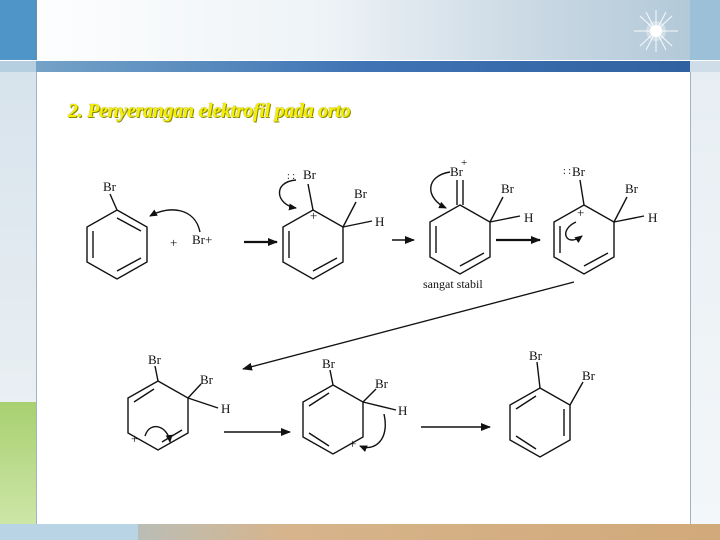 The width and height of the screenshot is (720, 540). What do you see at coordinates (202, 239) in the screenshot?
I see `br-plus-label: Br+` at bounding box center [202, 239].